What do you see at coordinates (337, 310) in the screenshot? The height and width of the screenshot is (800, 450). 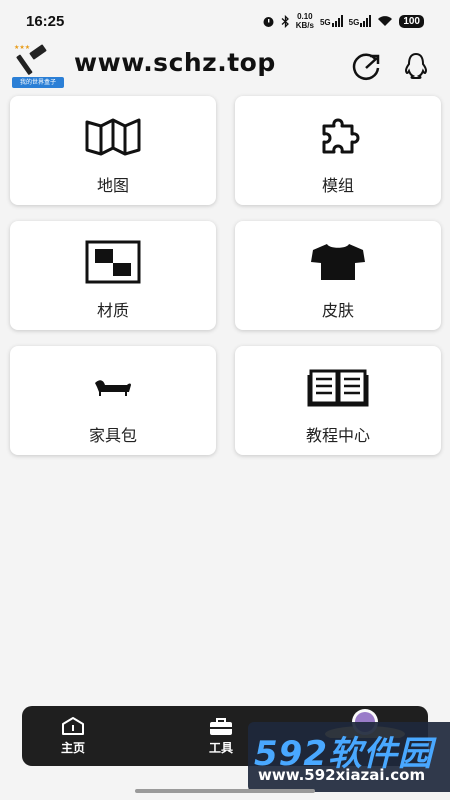 I see `card-label: 皮肤` at bounding box center [337, 310].